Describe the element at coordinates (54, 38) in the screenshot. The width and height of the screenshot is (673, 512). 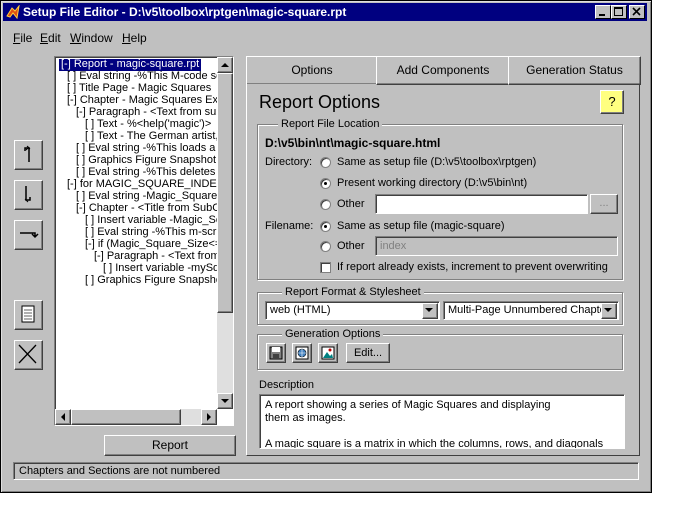
I see `menu-edit-rest: dit` at that location.